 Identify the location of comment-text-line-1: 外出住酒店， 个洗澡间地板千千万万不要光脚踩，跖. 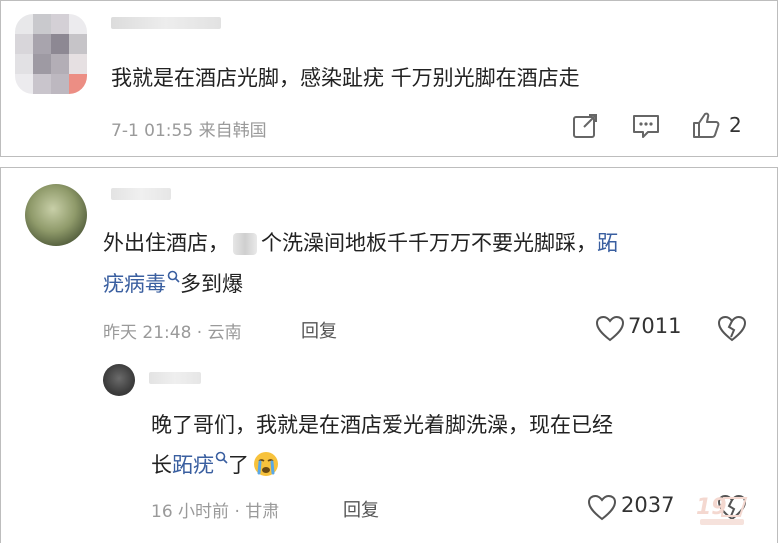
(360, 243).